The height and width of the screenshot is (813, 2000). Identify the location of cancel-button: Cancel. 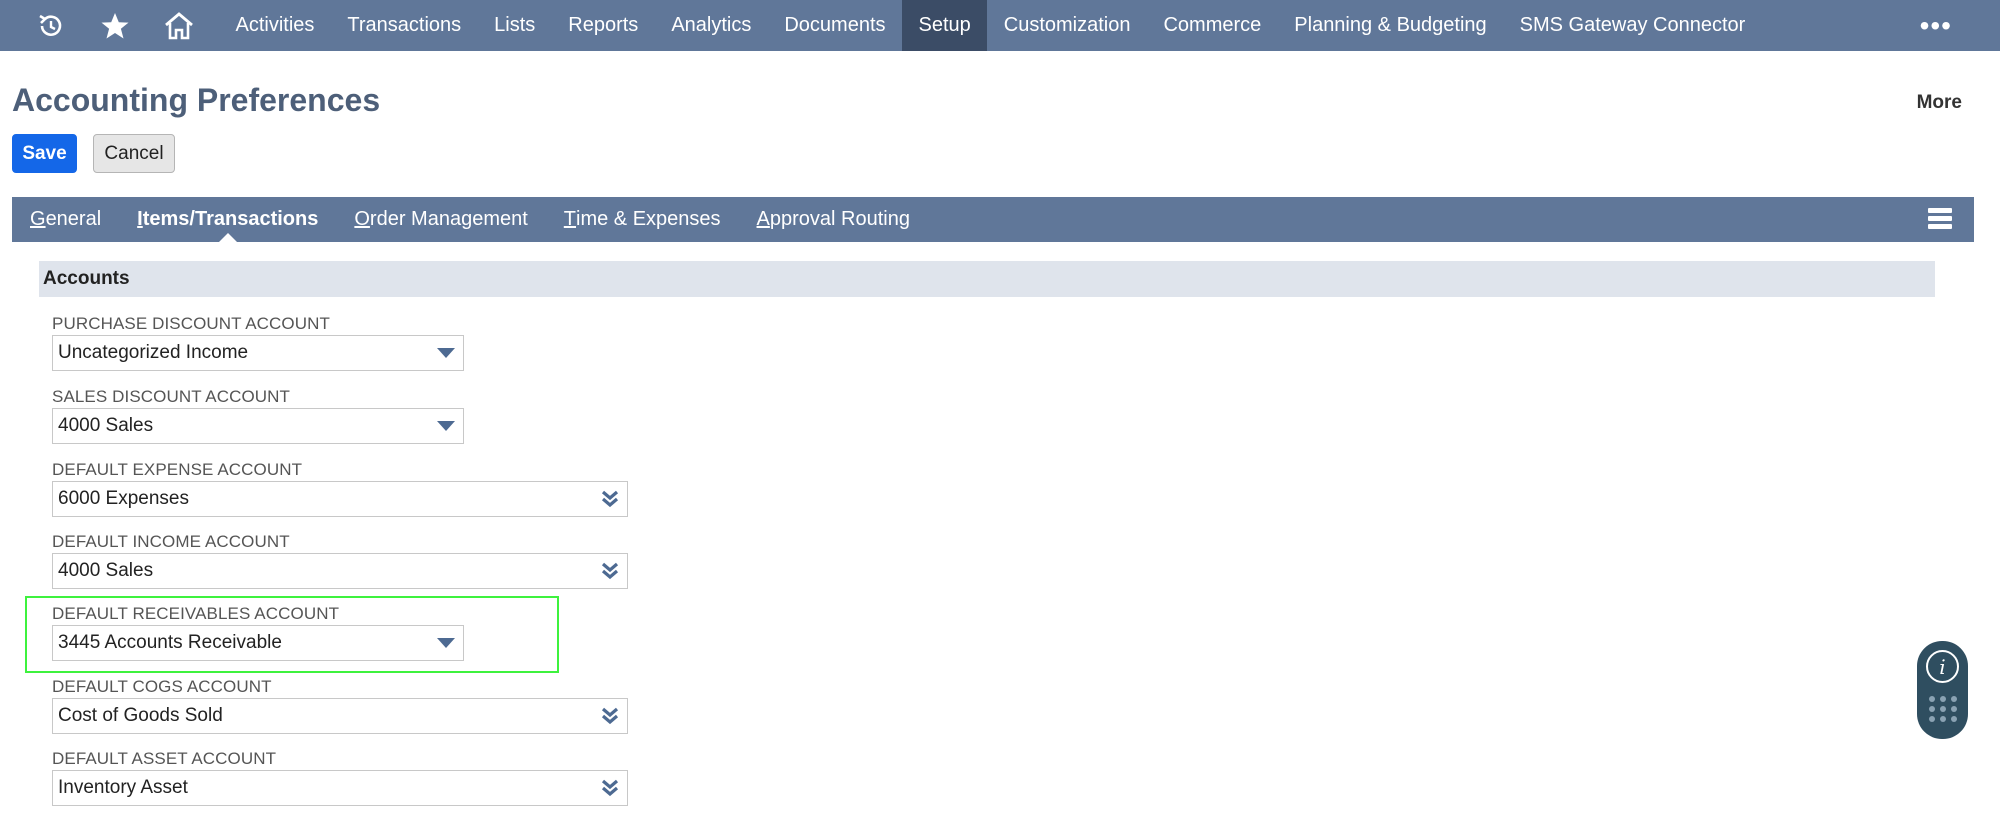
(134, 153).